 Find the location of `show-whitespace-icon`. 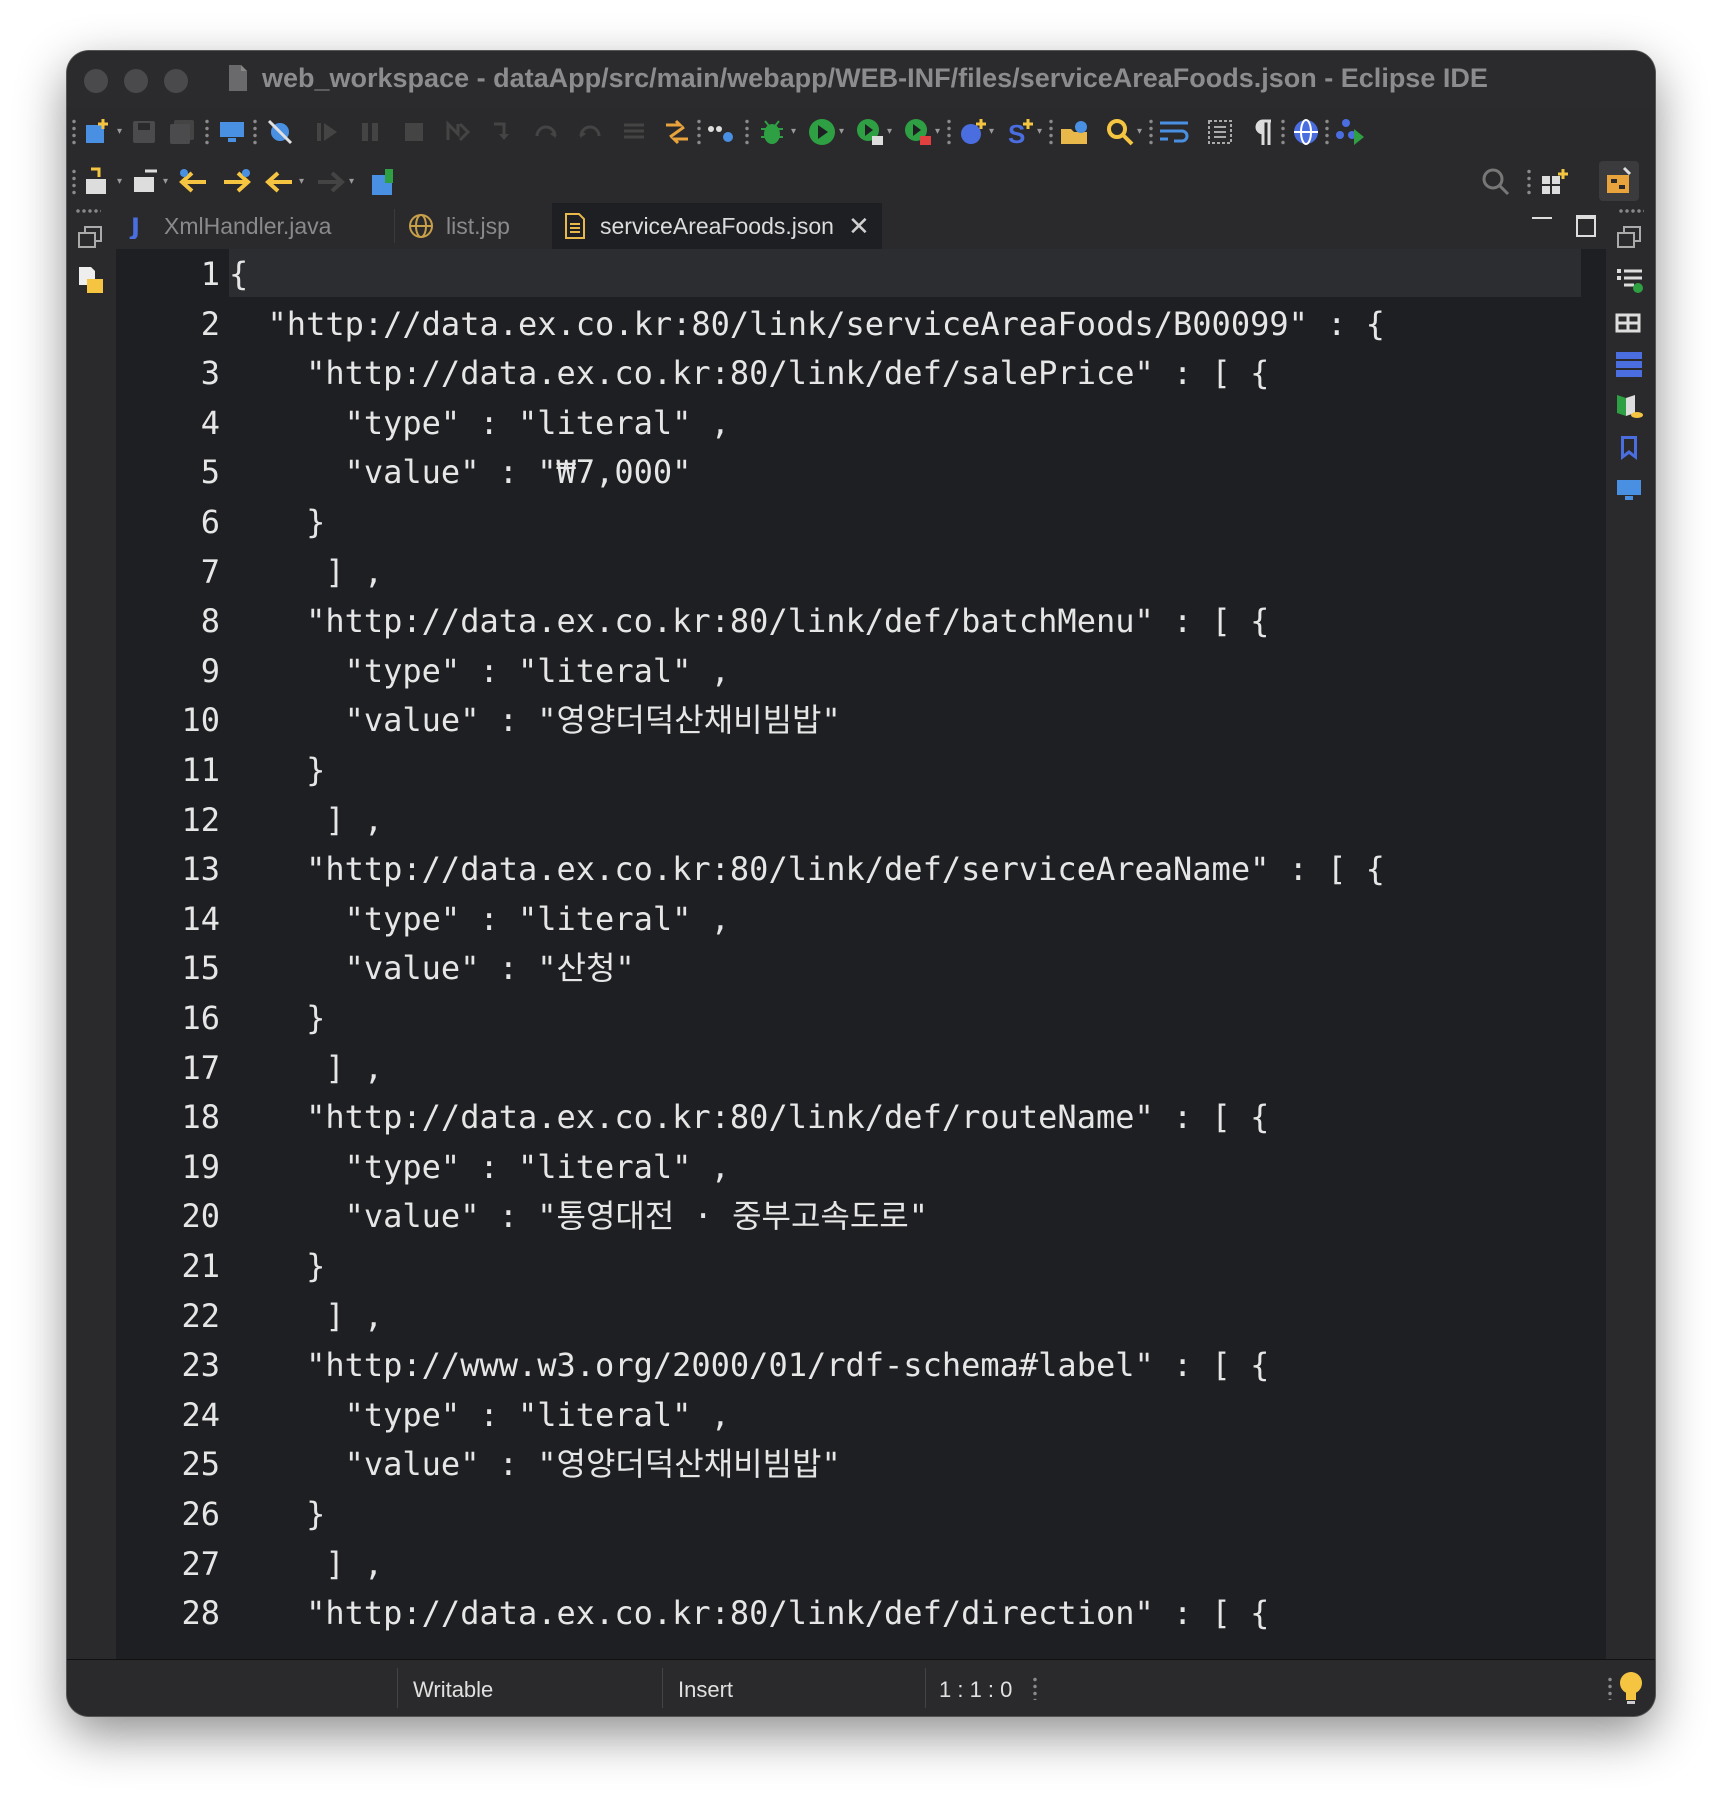

show-whitespace-icon is located at coordinates (1264, 132).